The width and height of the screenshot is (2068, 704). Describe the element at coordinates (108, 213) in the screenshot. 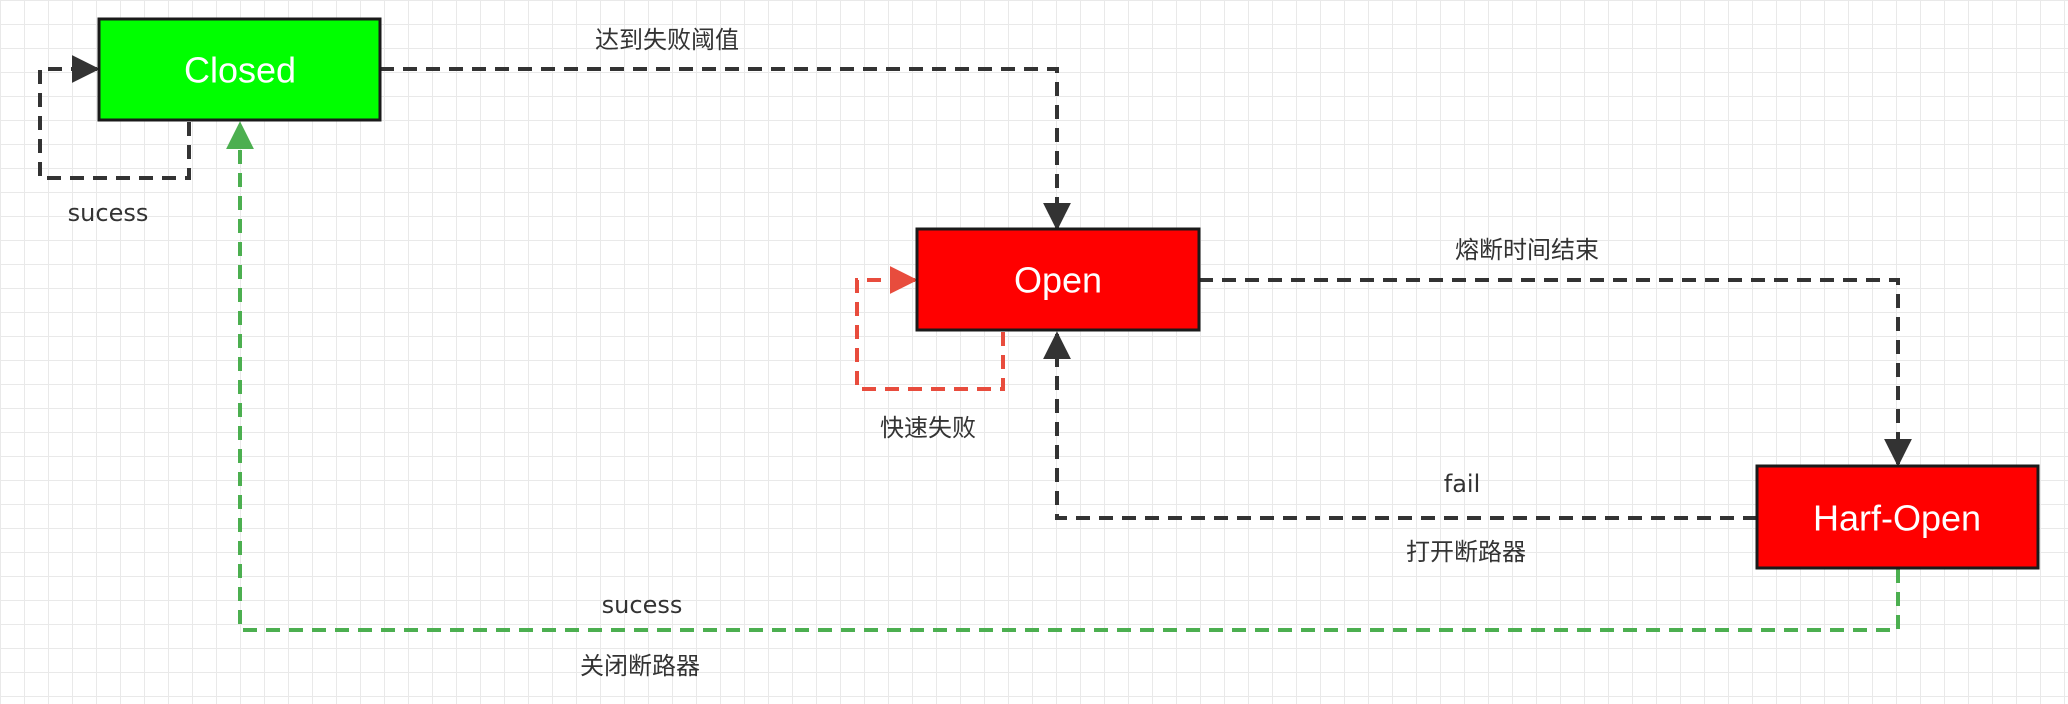

I see `label-closed-self: sucess` at that location.